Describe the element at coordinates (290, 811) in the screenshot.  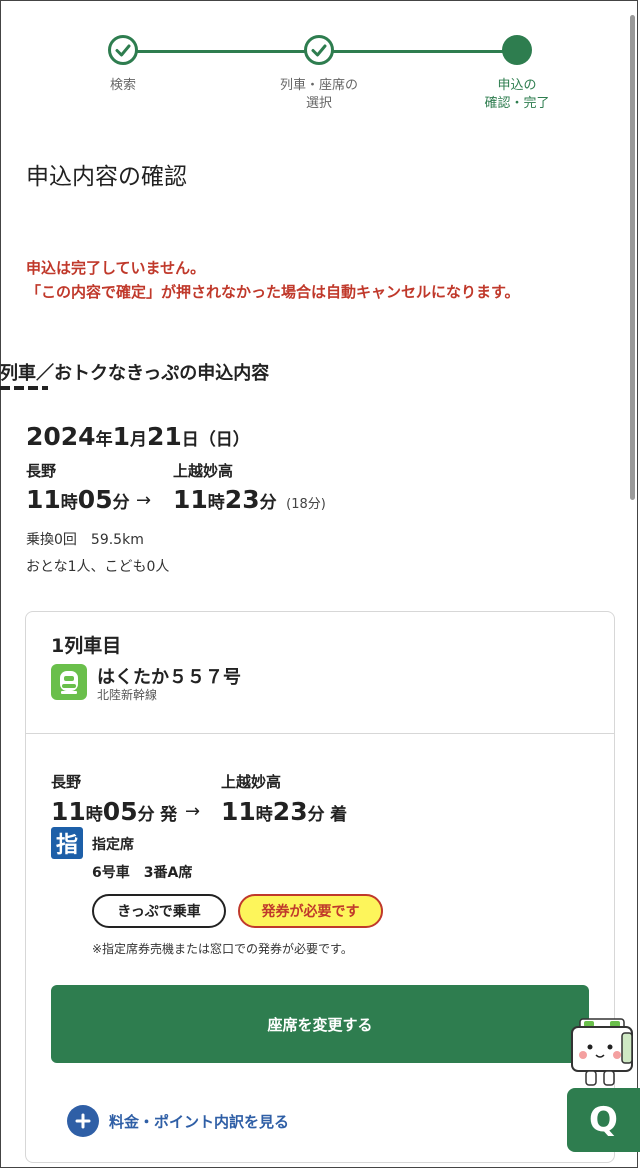
I see `card-arr-min: 23` at that location.